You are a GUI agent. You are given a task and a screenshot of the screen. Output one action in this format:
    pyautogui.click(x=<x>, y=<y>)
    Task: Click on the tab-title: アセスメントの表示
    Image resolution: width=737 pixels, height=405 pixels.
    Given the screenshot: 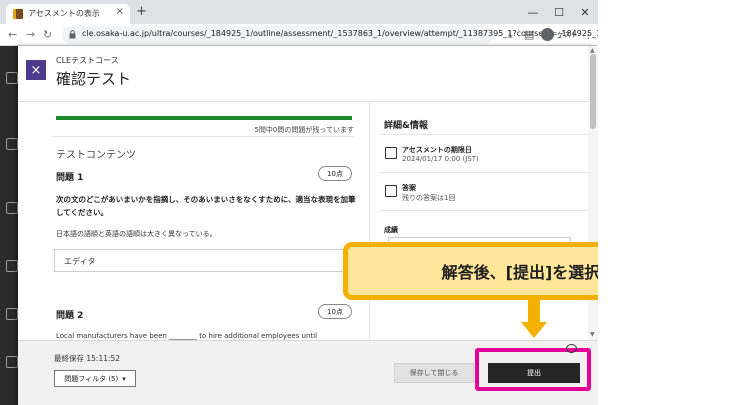 What is the action you would take?
    pyautogui.click(x=64, y=13)
    